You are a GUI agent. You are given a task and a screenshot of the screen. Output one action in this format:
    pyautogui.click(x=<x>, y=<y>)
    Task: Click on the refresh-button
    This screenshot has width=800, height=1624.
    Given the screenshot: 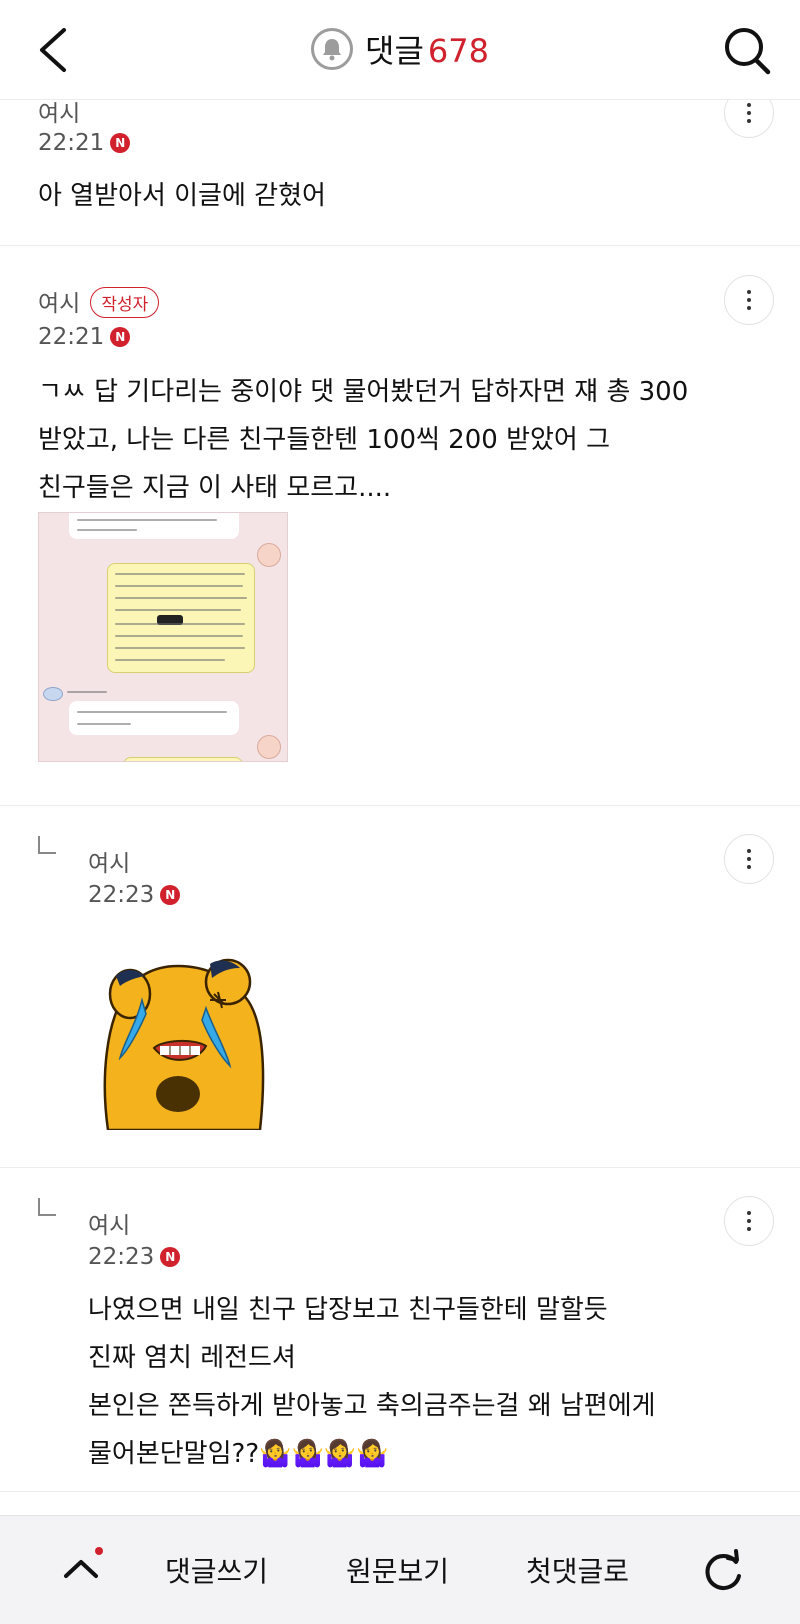 What is the action you would take?
    pyautogui.click(x=723, y=1571)
    